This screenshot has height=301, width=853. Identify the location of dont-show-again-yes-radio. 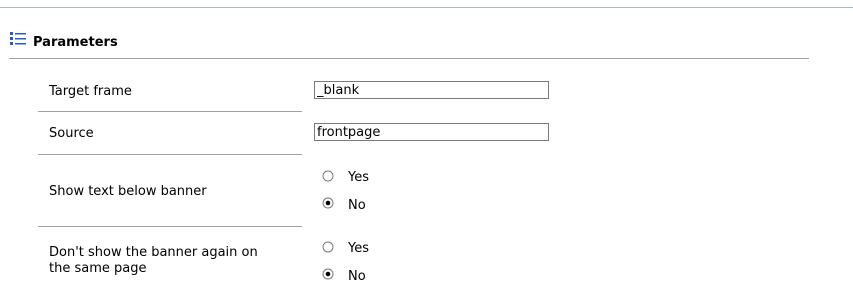
(328, 247).